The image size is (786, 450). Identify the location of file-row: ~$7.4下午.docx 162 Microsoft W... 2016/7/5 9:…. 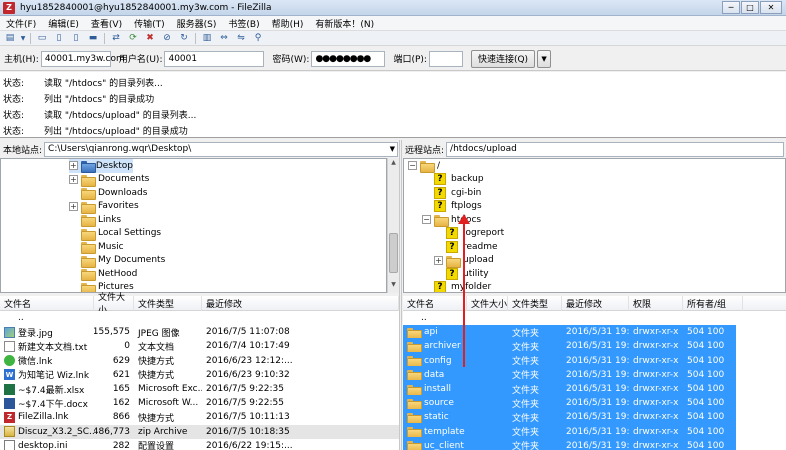
(199, 403).